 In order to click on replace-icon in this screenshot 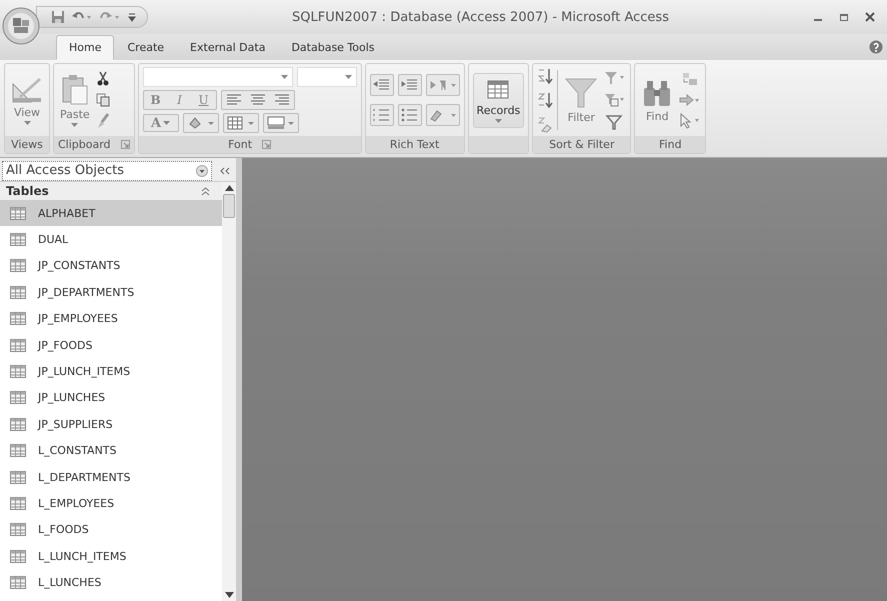, I will do `click(690, 79)`.